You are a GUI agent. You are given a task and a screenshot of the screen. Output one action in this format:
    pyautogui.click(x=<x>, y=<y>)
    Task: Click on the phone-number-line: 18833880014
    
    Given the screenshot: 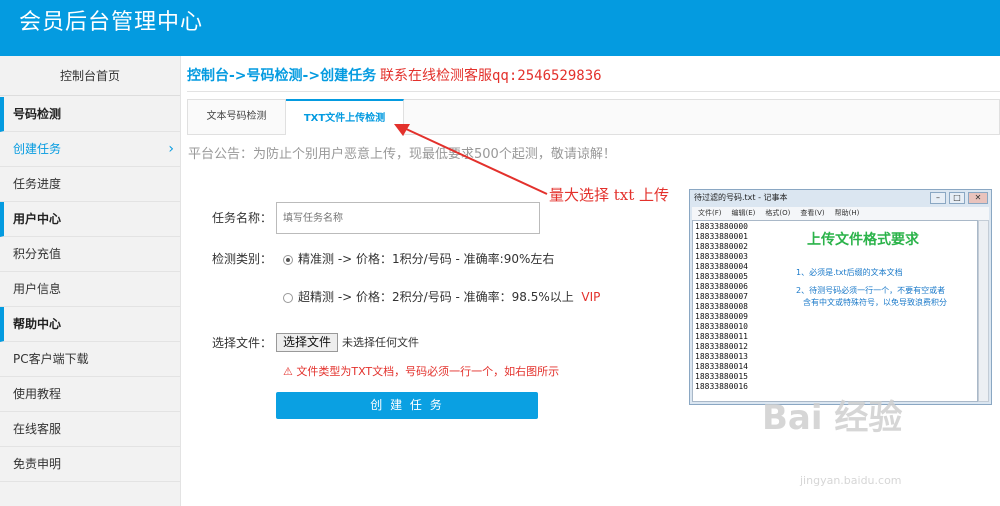 What is the action you would take?
    pyautogui.click(x=721, y=366)
    